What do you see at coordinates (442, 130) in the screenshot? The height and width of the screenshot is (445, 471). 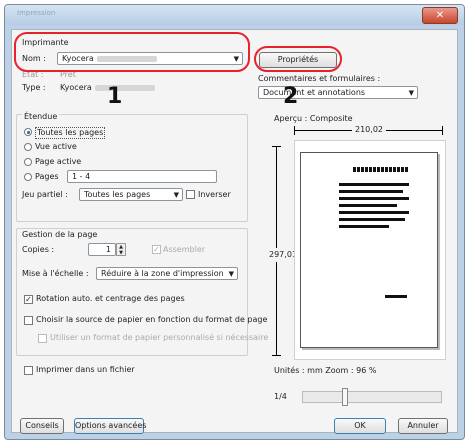 I see `width-ruler-right-tick` at bounding box center [442, 130].